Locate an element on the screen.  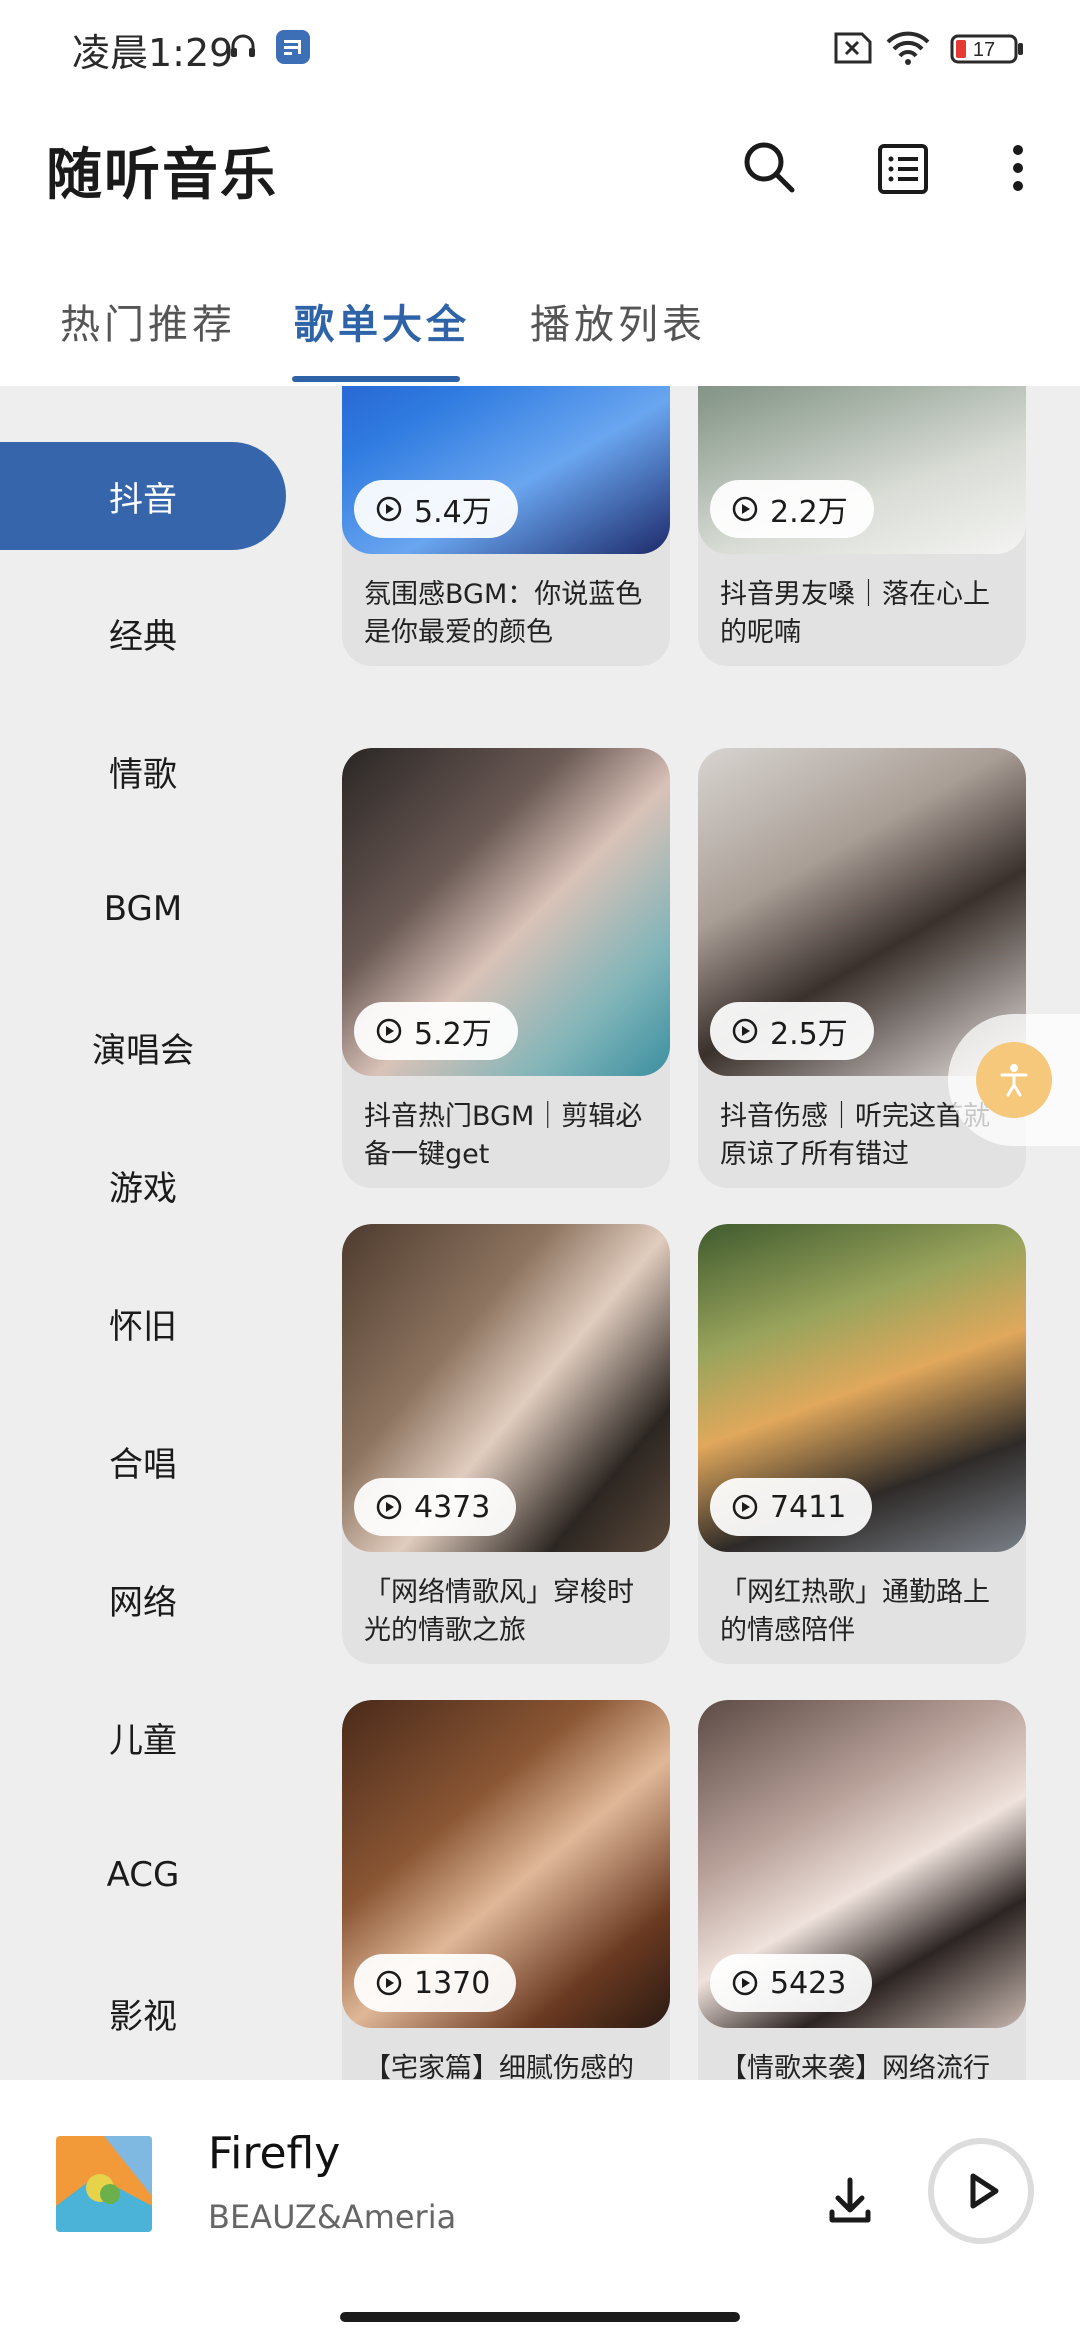
play-count-badge: 2.5万 is located at coordinates (792, 1031).